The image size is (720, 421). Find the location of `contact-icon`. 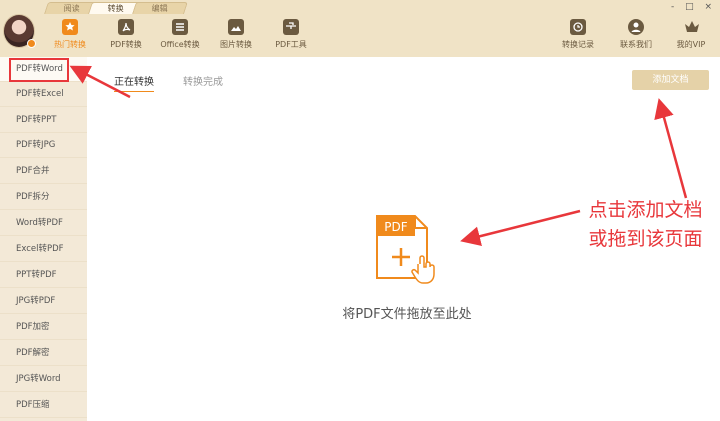

contact-icon is located at coordinates (636, 27).